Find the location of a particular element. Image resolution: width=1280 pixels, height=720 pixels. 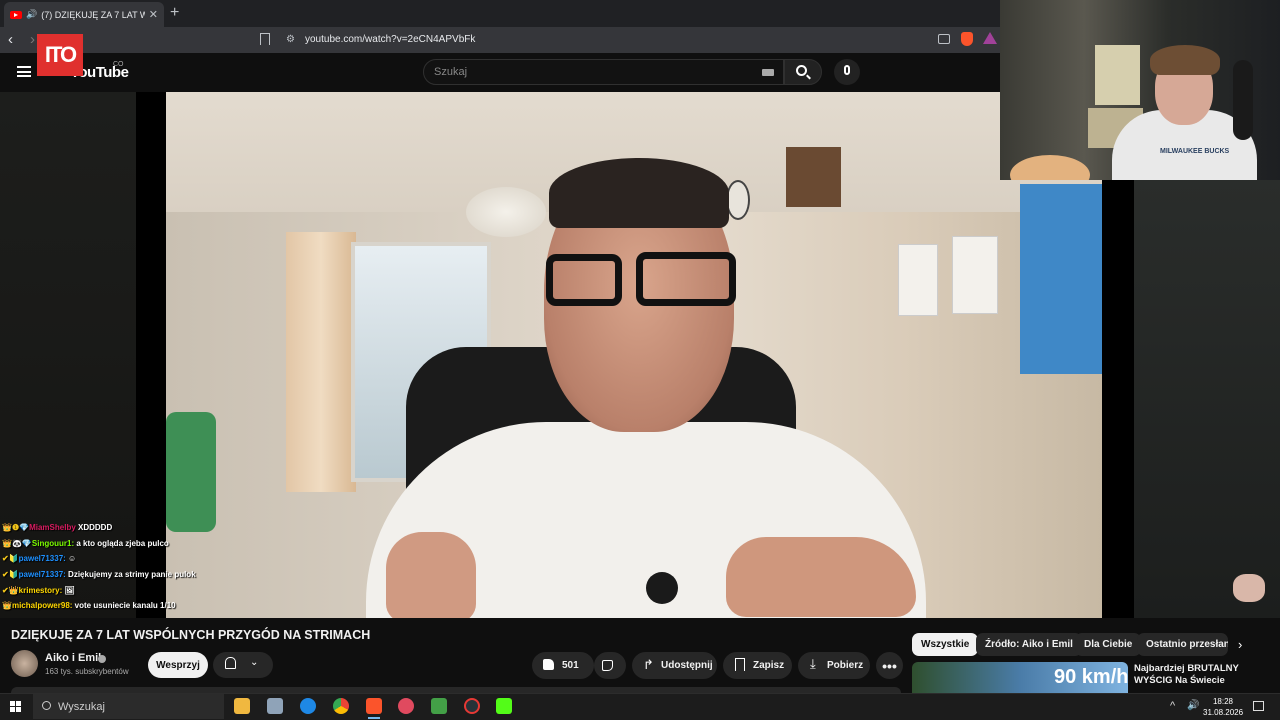

region-code: CO is located at coordinates (118, 64).